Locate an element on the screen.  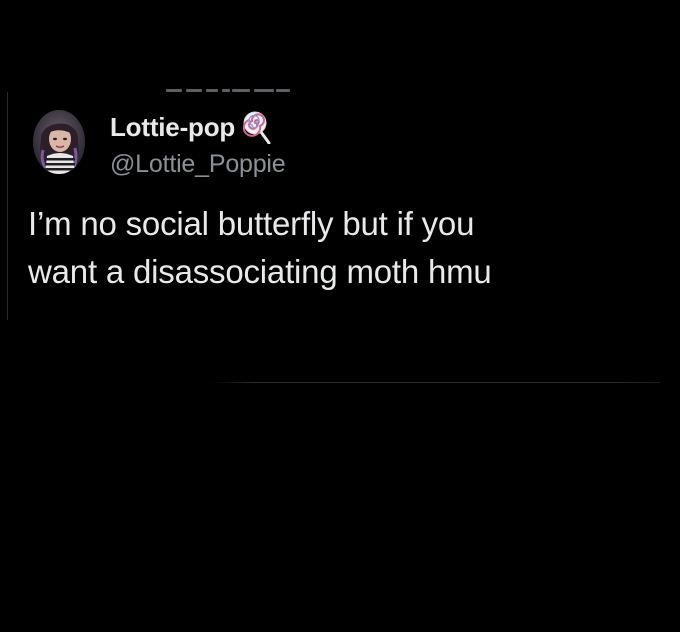
lollipop-icon is located at coordinates (256, 127).